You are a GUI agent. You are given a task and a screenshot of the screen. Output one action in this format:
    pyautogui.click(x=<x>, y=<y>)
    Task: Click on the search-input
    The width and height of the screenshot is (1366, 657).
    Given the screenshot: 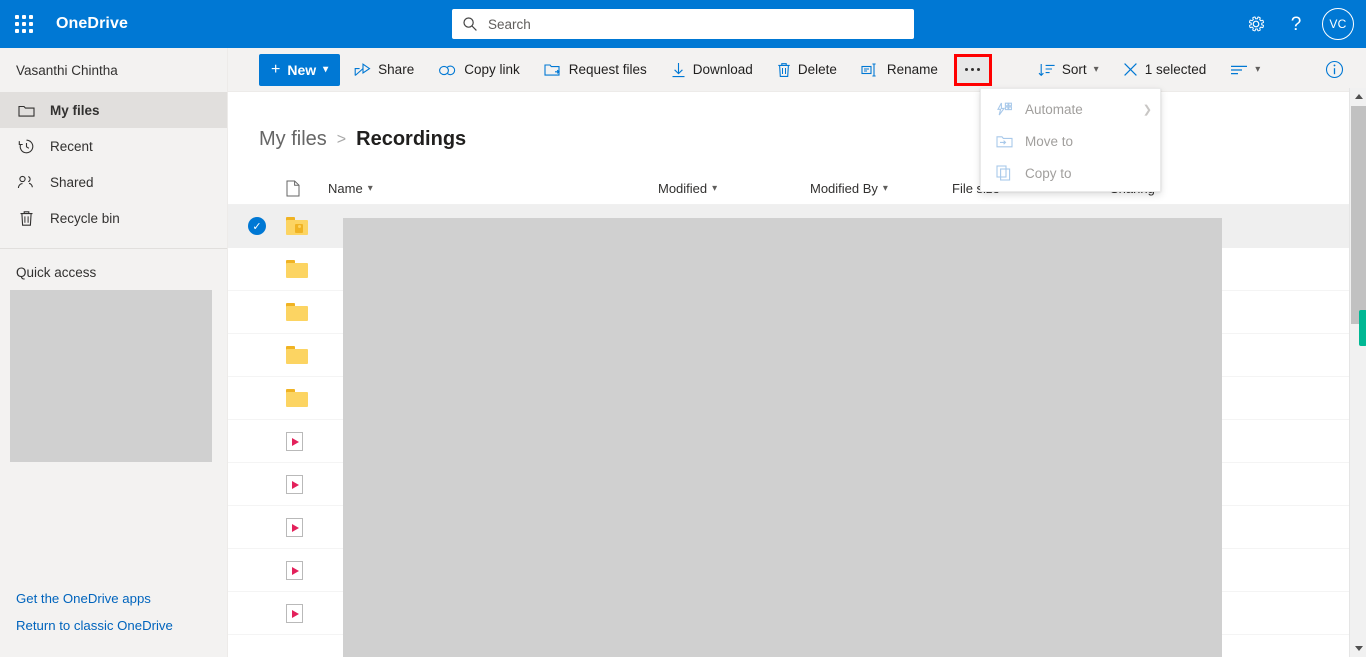 What is the action you would take?
    pyautogui.click(x=695, y=24)
    